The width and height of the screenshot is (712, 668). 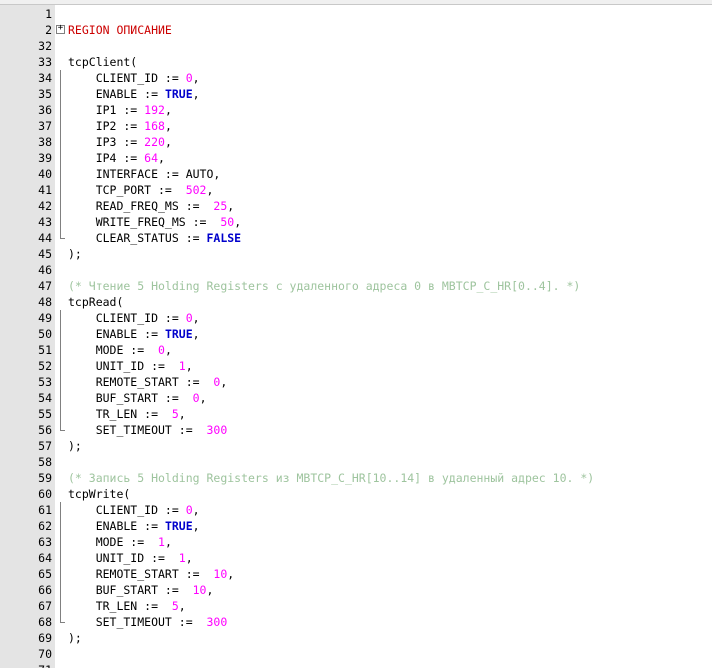 I want to click on line-number: 43, so click(x=45, y=222).